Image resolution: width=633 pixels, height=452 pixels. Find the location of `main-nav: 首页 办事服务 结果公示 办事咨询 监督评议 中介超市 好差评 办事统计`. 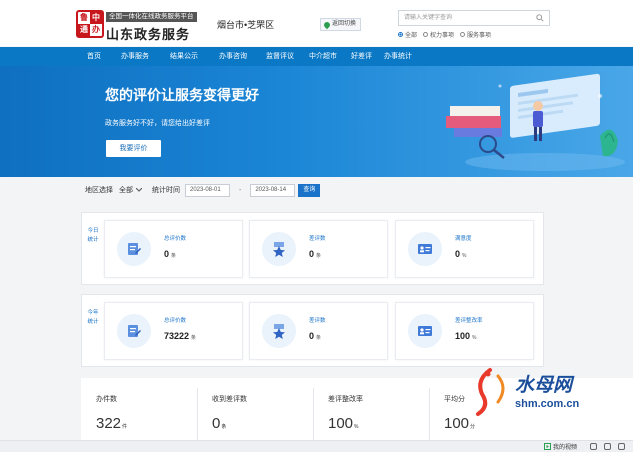

main-nav: 首页 办事服务 结果公示 办事咨询 监督评议 中介超市 好差评 办事统计 is located at coordinates (316, 56).